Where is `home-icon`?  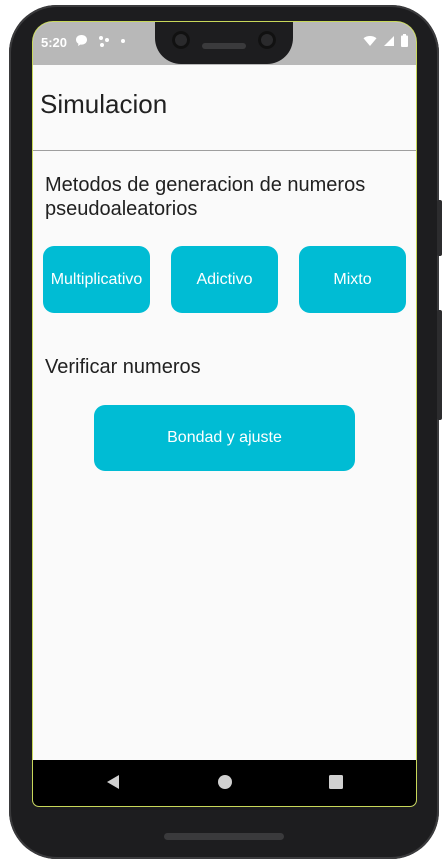
home-icon is located at coordinates (225, 782).